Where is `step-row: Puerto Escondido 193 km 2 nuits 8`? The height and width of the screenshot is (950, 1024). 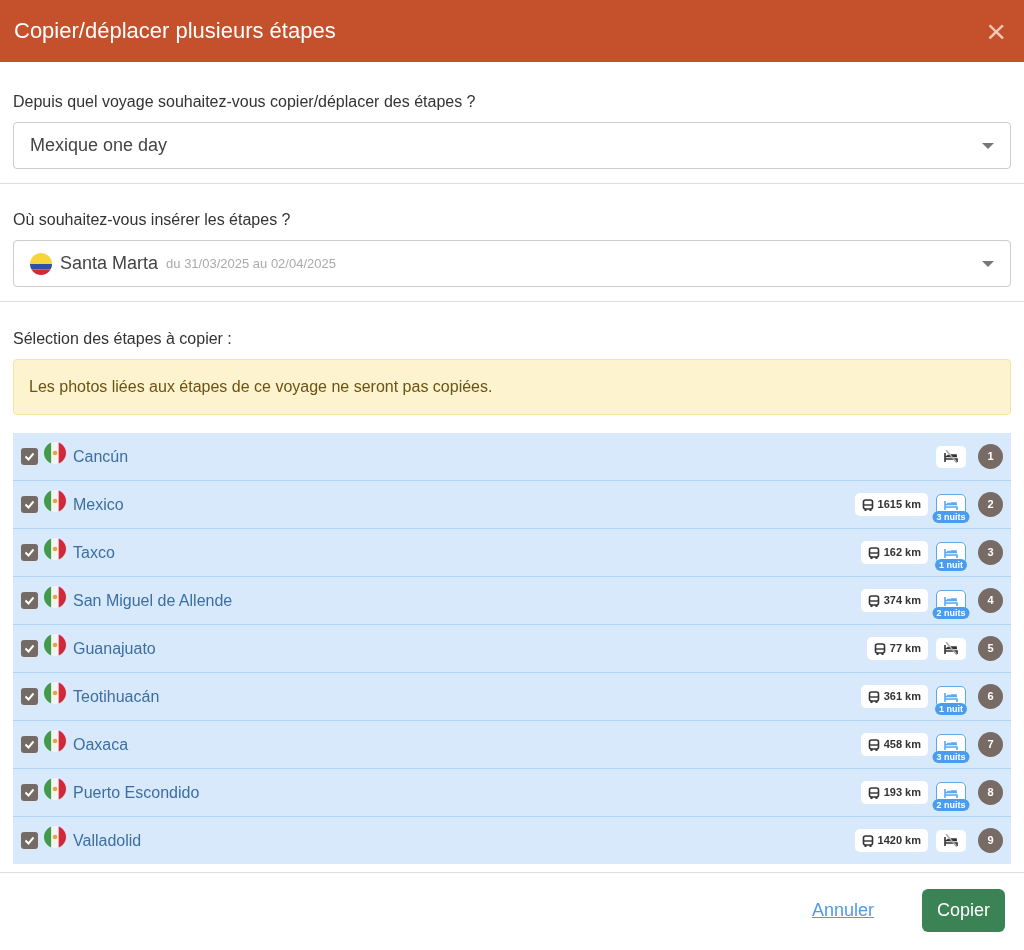 step-row: Puerto Escondido 193 km 2 nuits 8 is located at coordinates (512, 793).